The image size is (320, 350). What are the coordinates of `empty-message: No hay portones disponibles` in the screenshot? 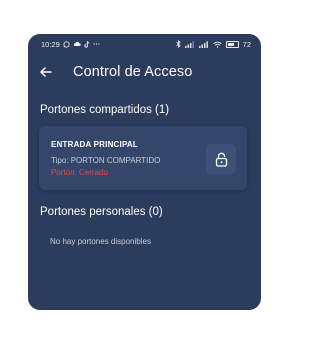 It's located at (100, 241).